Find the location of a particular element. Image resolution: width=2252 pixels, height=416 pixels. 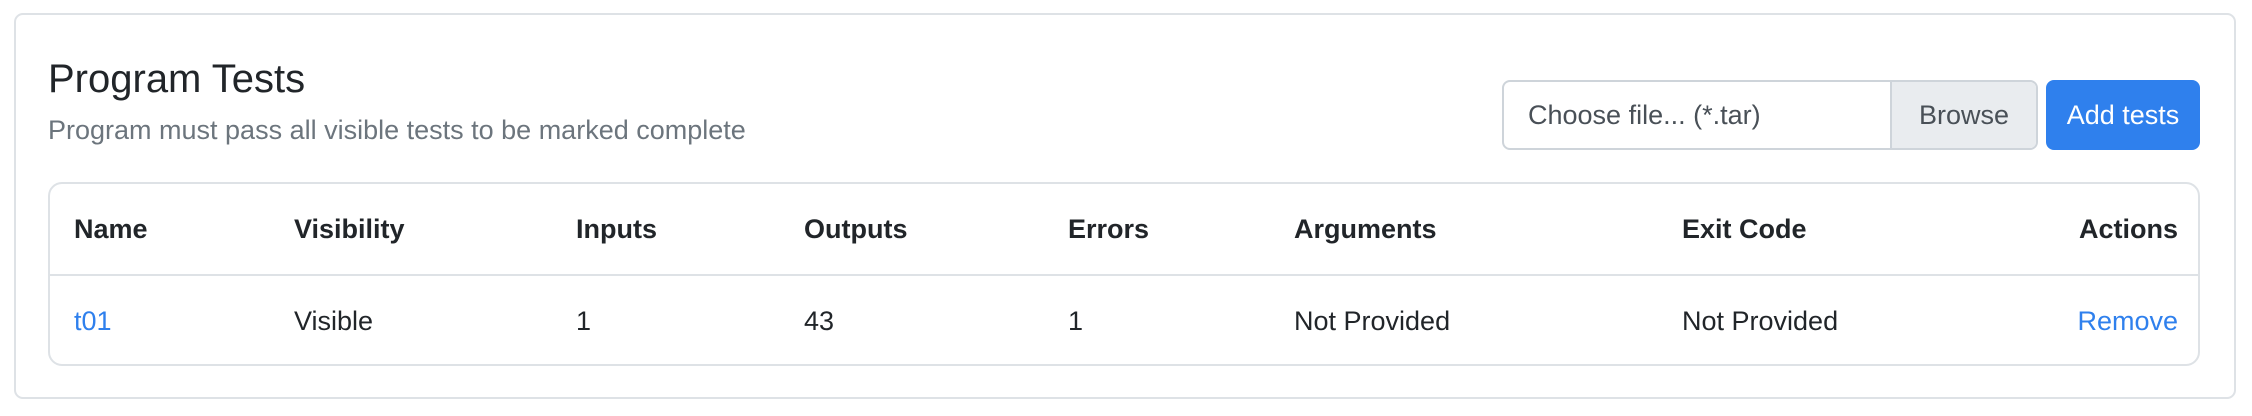

exit-code-cell: Not Provided is located at coordinates (1760, 320).